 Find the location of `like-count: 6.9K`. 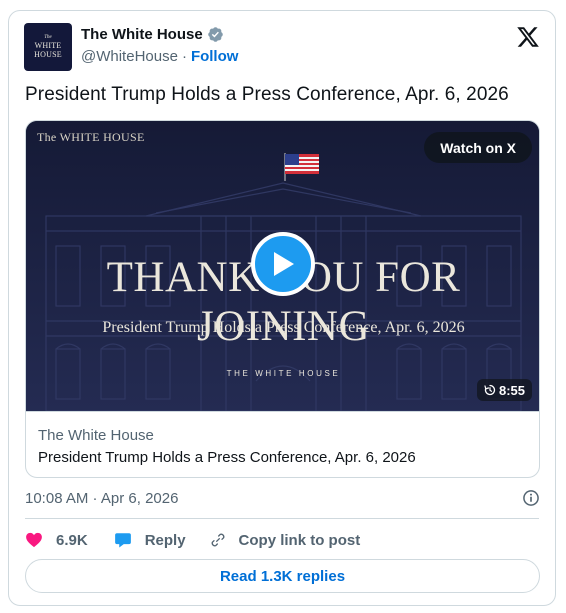

like-count: 6.9K is located at coordinates (72, 540).